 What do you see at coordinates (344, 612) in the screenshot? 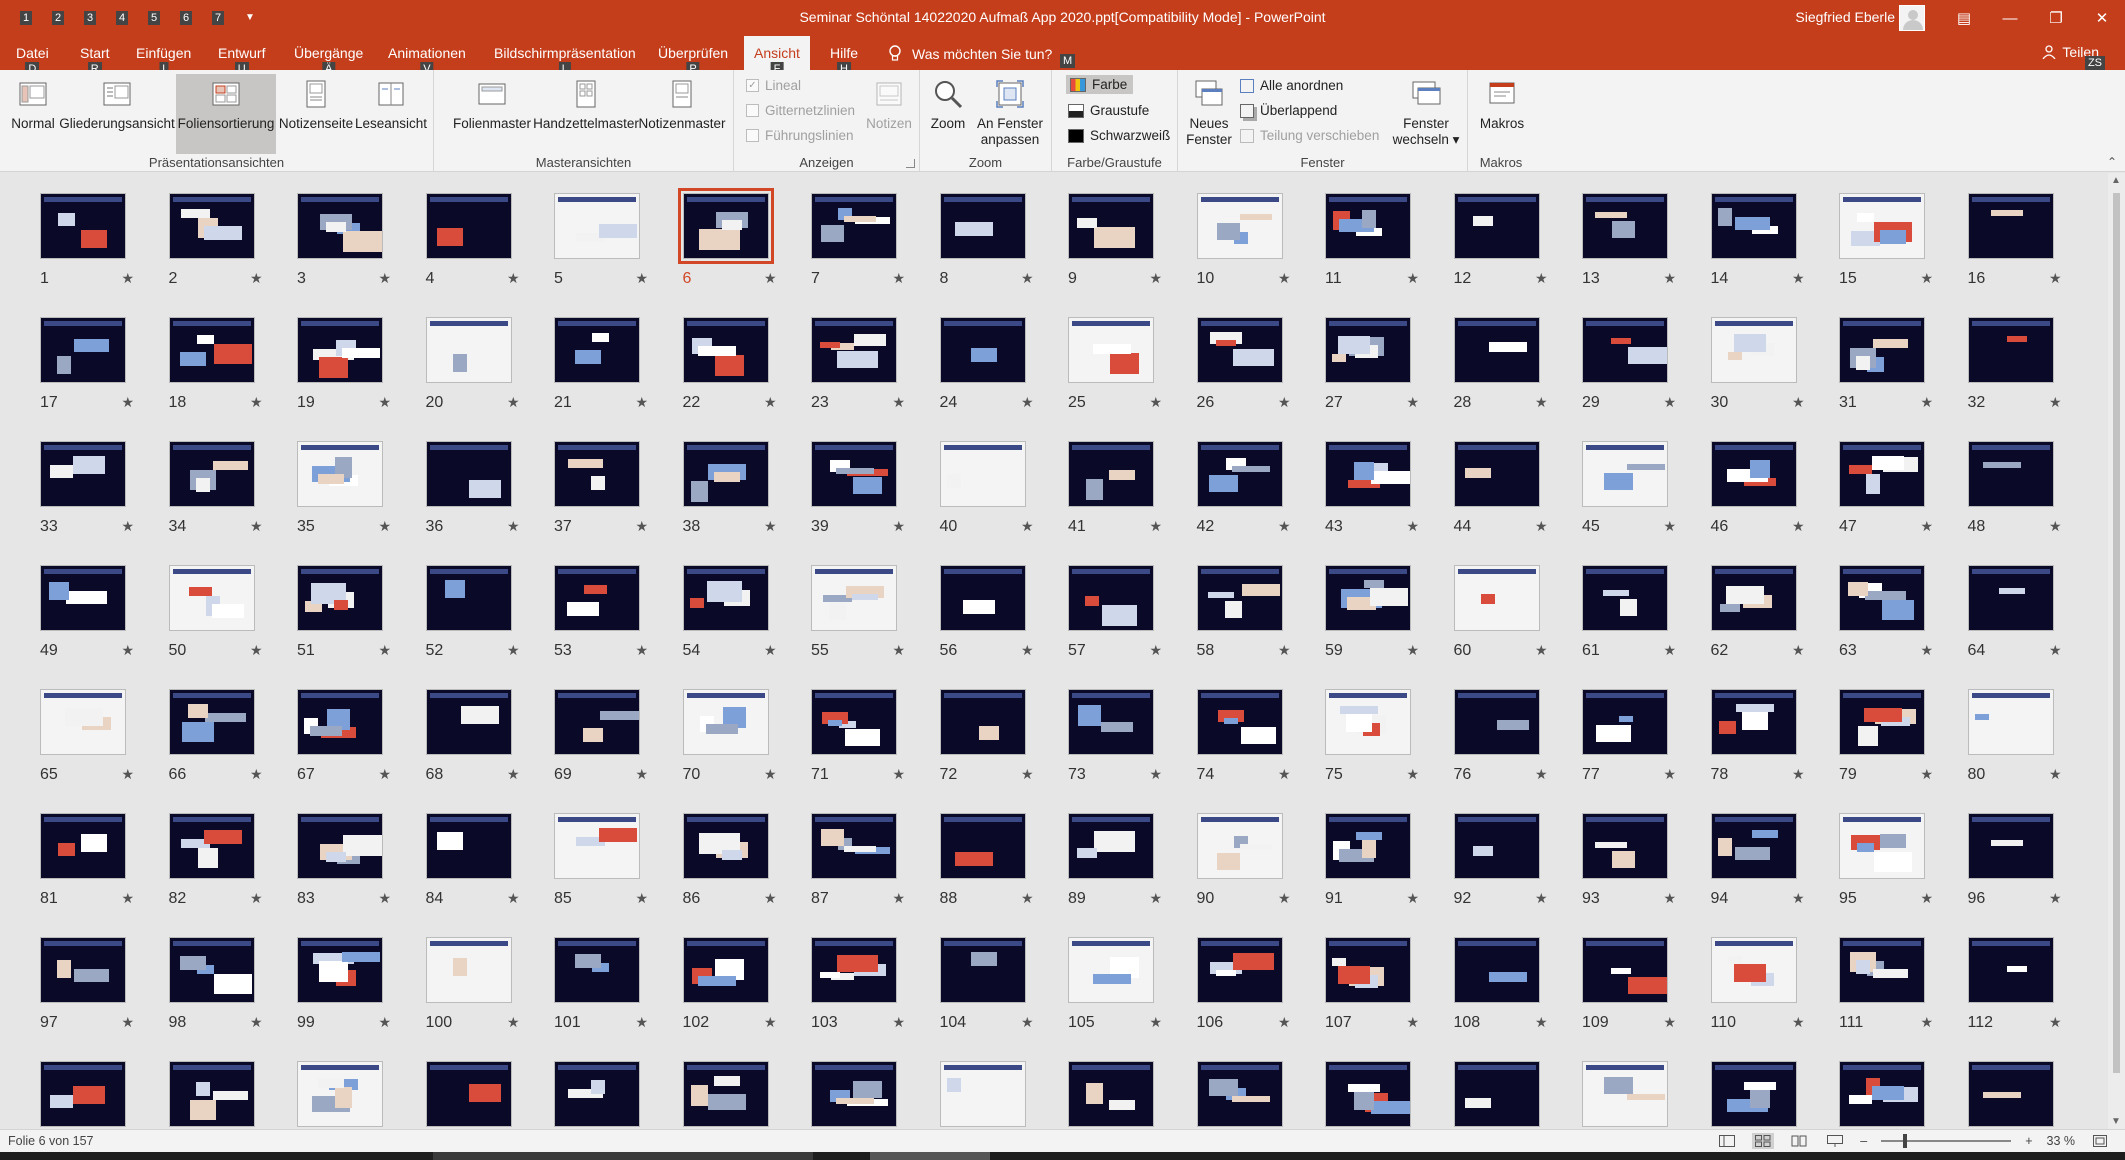
I see `slide-thumbnail: 51 ★` at bounding box center [344, 612].